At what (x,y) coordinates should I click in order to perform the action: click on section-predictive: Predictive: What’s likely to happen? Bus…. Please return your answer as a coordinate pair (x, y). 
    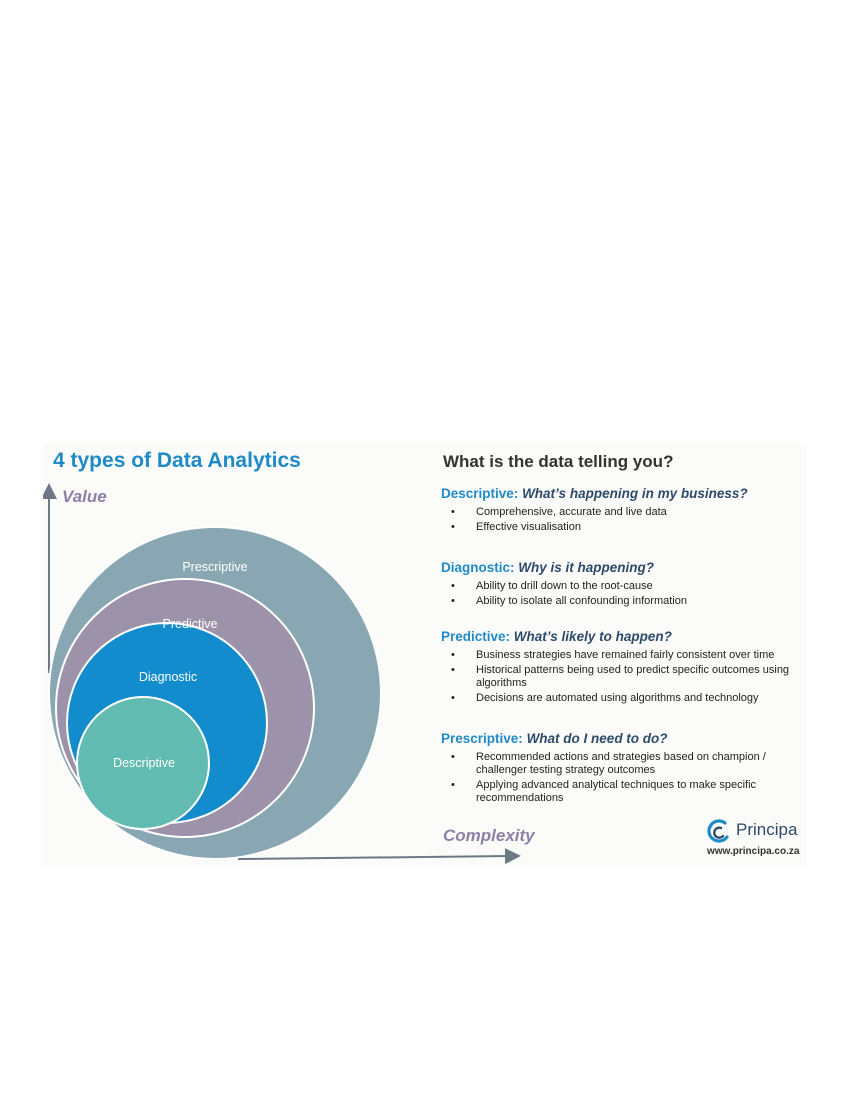
    Looking at the image, I should click on (621, 668).